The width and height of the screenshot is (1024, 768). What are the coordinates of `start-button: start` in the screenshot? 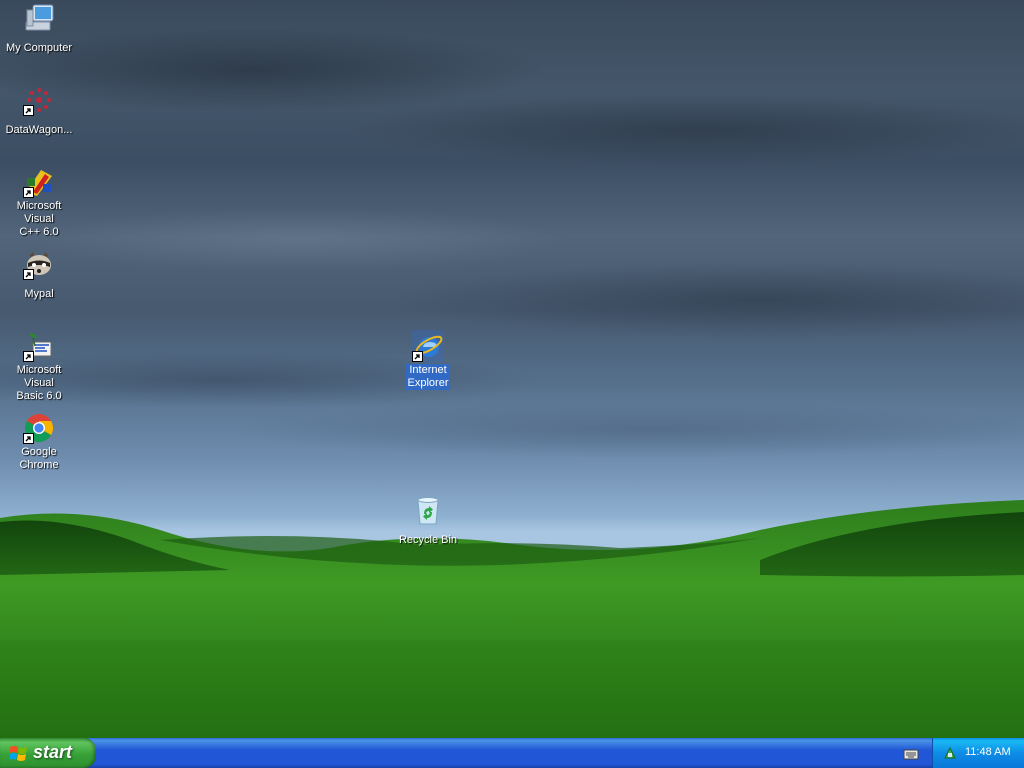 It's located at (48, 753).